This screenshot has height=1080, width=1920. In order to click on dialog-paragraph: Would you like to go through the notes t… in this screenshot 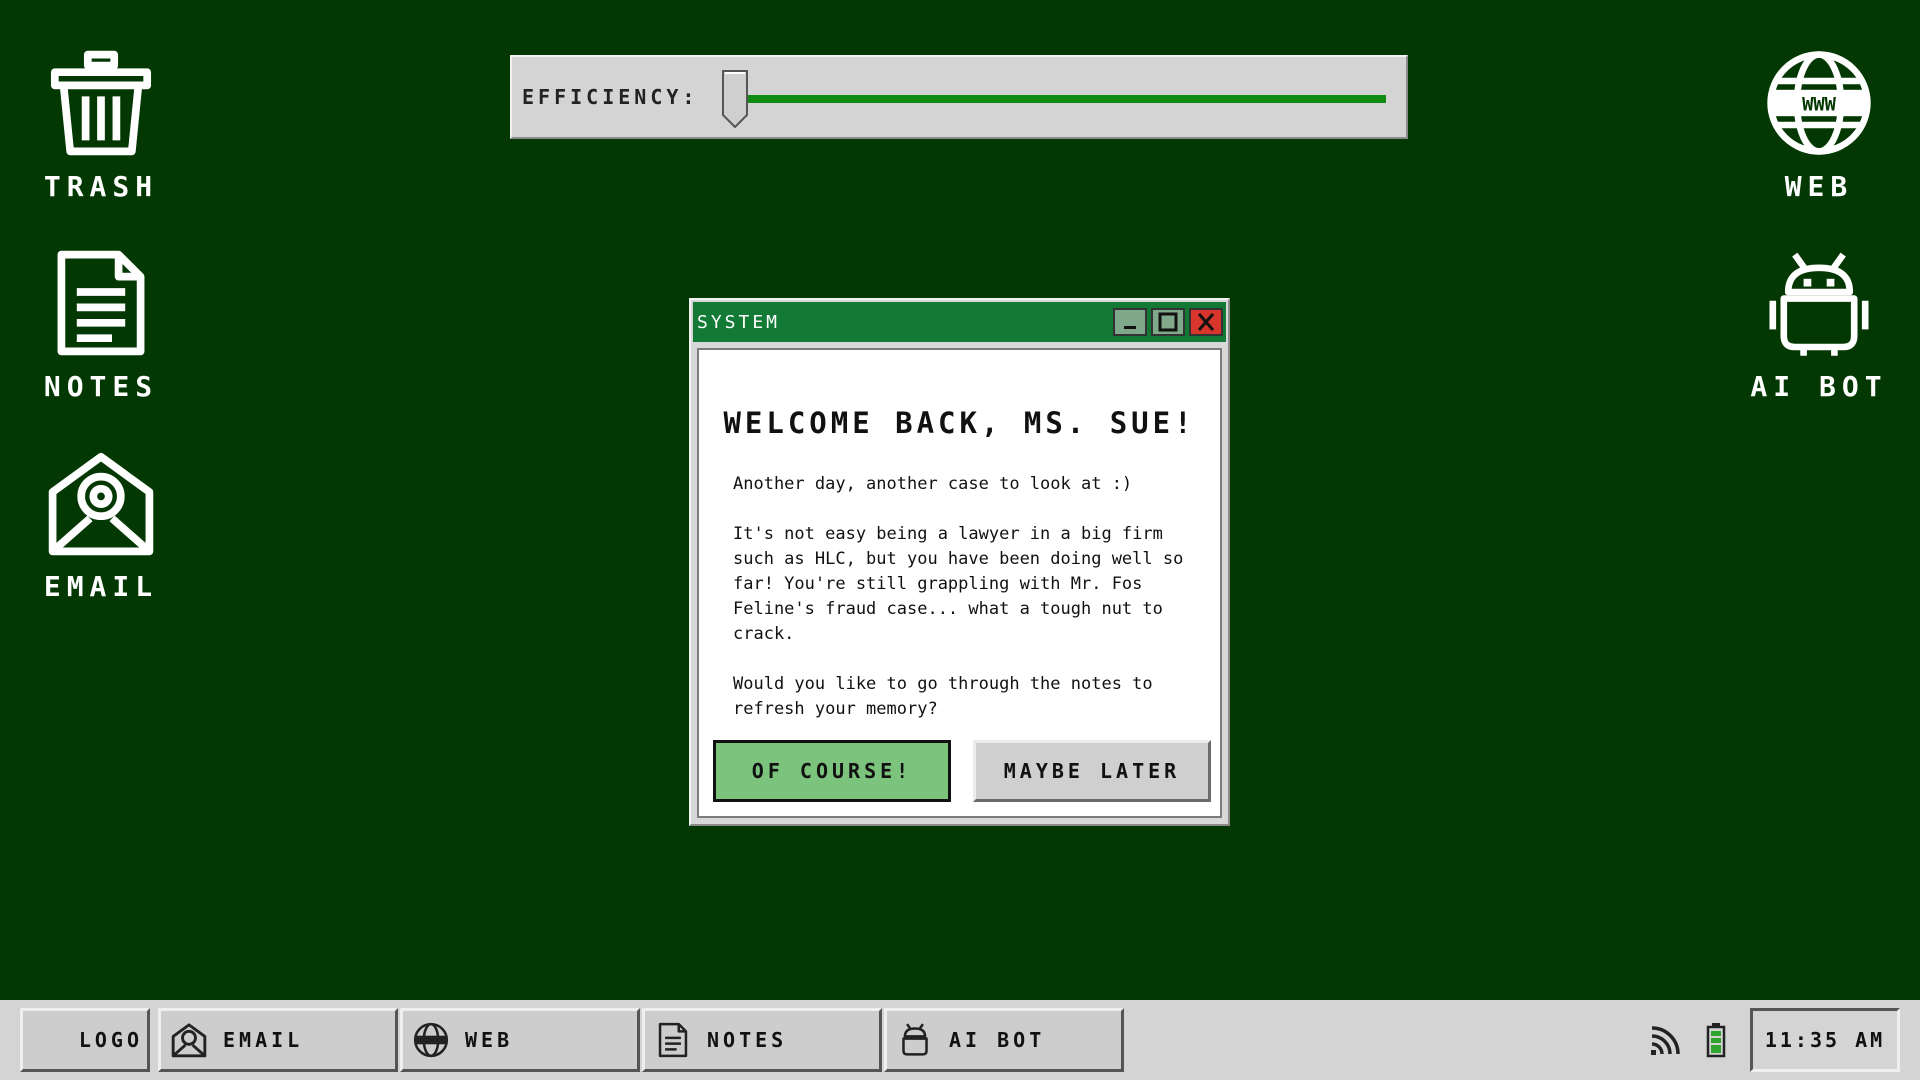, I will do `click(943, 696)`.